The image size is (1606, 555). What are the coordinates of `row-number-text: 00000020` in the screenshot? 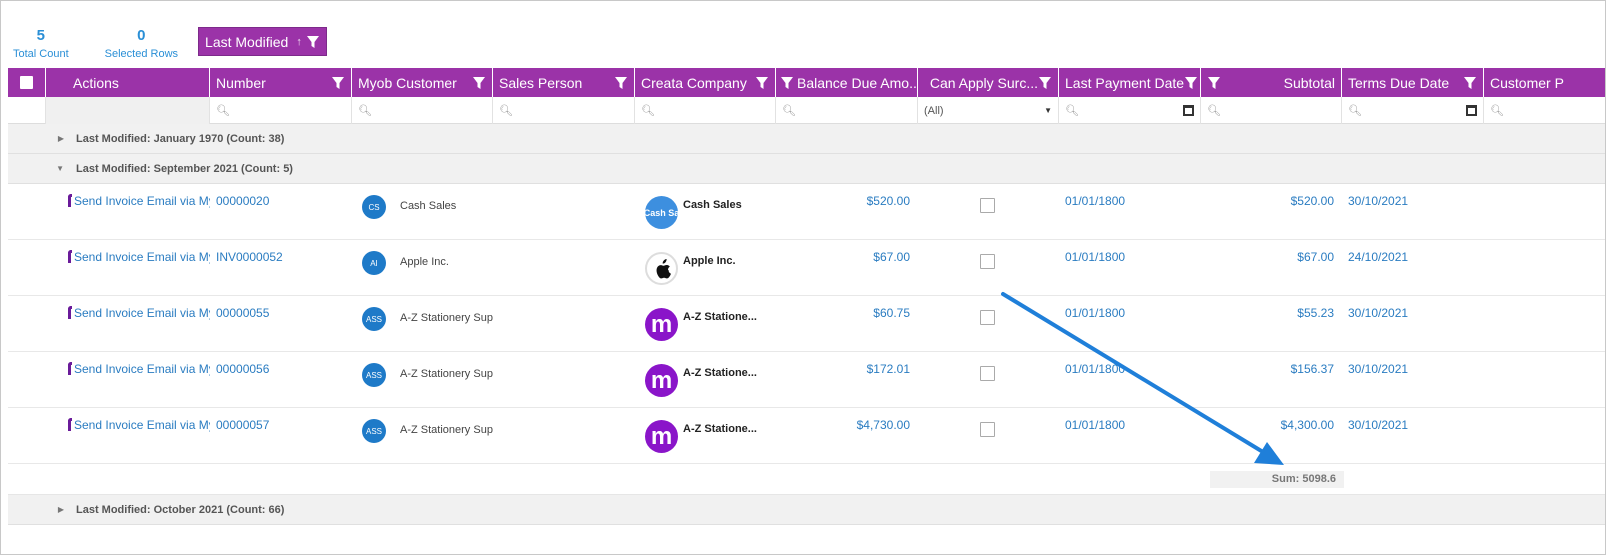 It's located at (243, 201).